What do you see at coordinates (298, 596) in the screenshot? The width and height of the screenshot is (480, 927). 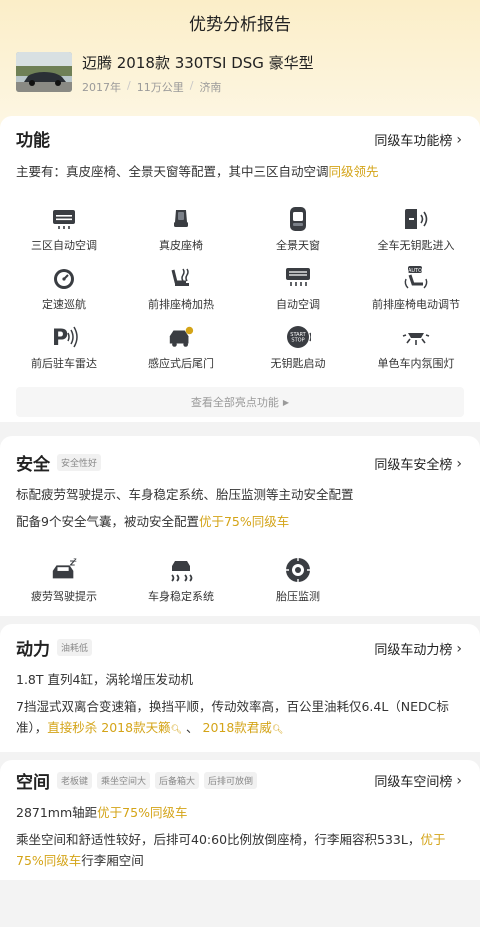 I see `feature-label: 胎压监测` at bounding box center [298, 596].